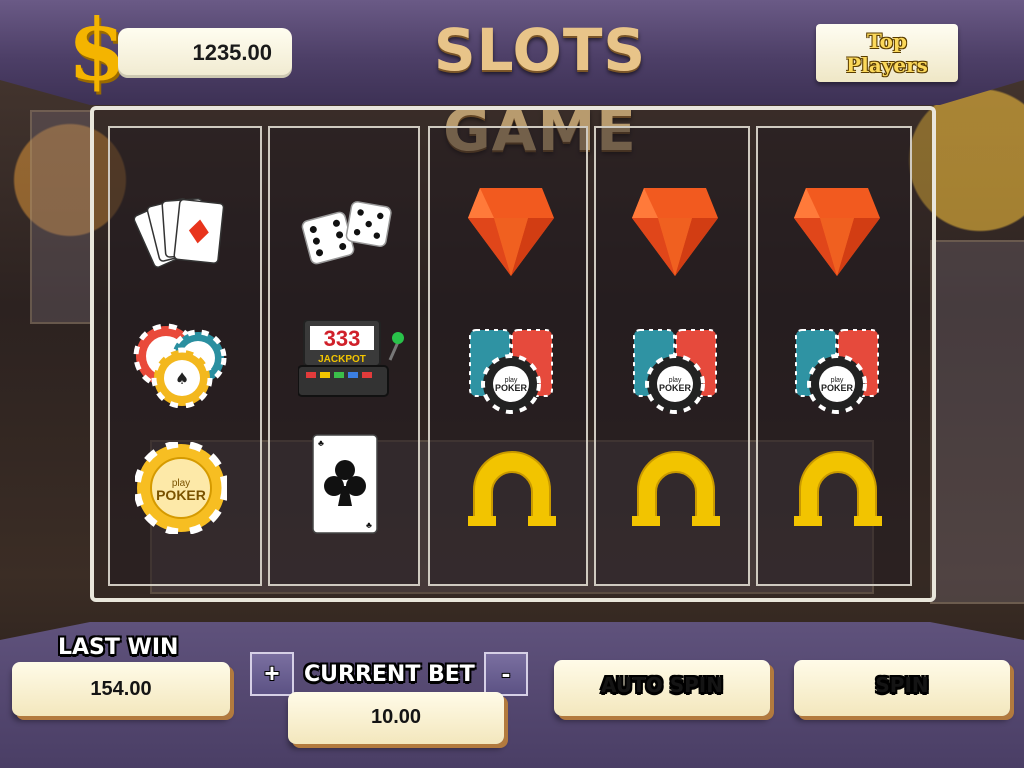  What do you see at coordinates (346, 233) in the screenshot?
I see `dice-icon` at bounding box center [346, 233].